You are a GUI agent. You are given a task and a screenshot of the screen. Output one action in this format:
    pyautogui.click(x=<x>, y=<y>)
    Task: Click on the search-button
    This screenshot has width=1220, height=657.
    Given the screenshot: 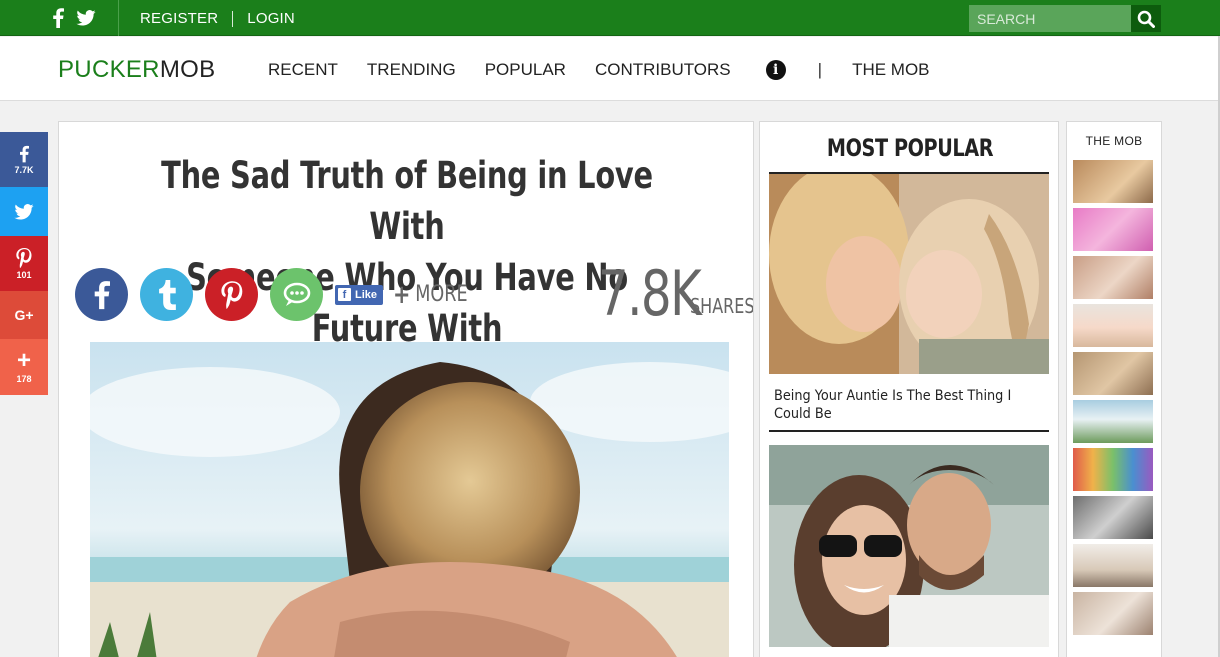 What is the action you would take?
    pyautogui.click(x=1146, y=18)
    